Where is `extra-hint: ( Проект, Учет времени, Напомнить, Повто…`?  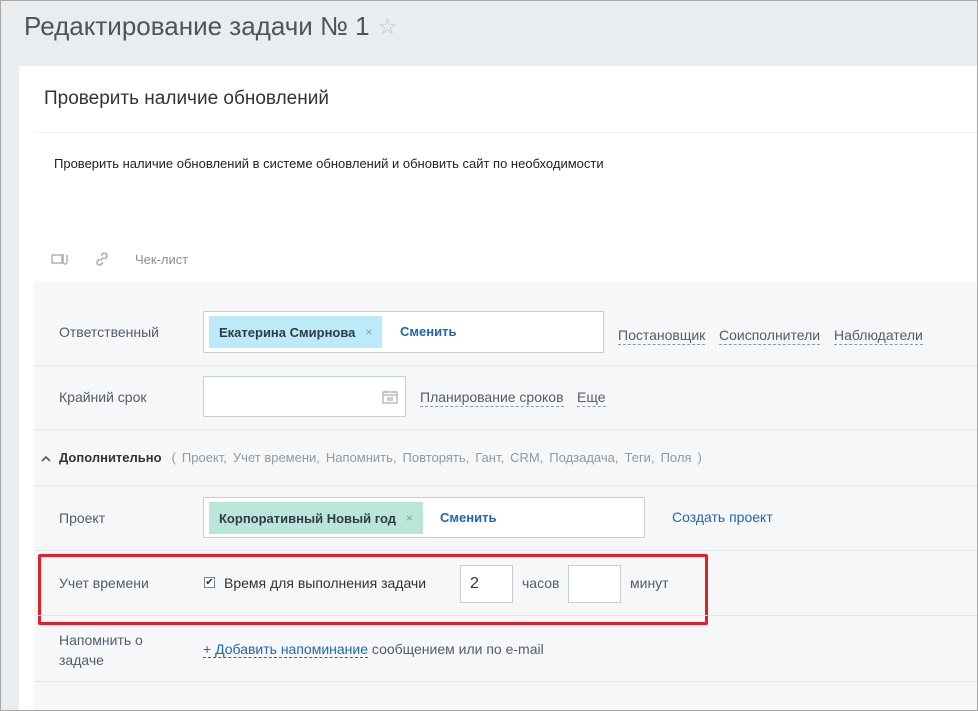
extra-hint: ( Проект, Учет времени, Напомнить, Повто… is located at coordinates (440, 457).